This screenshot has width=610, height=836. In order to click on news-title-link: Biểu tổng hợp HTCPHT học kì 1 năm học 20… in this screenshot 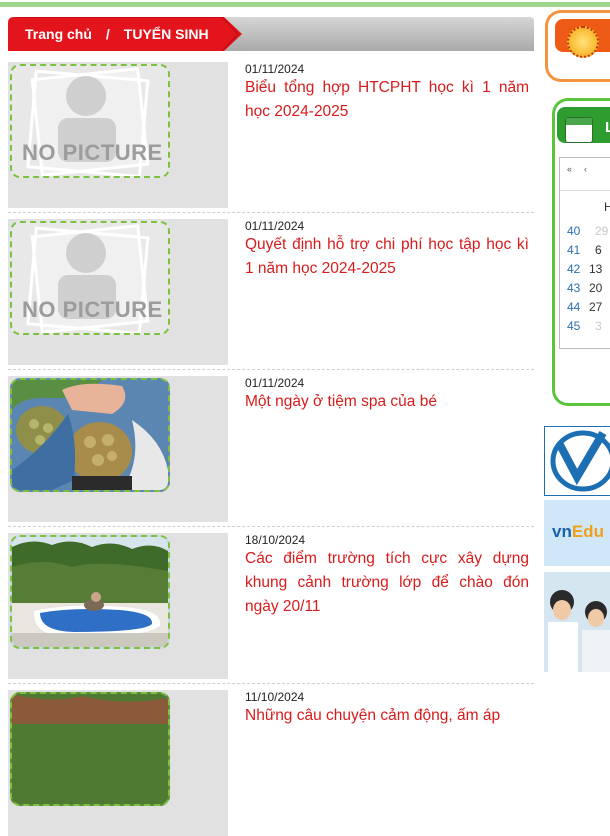, I will do `click(387, 100)`.